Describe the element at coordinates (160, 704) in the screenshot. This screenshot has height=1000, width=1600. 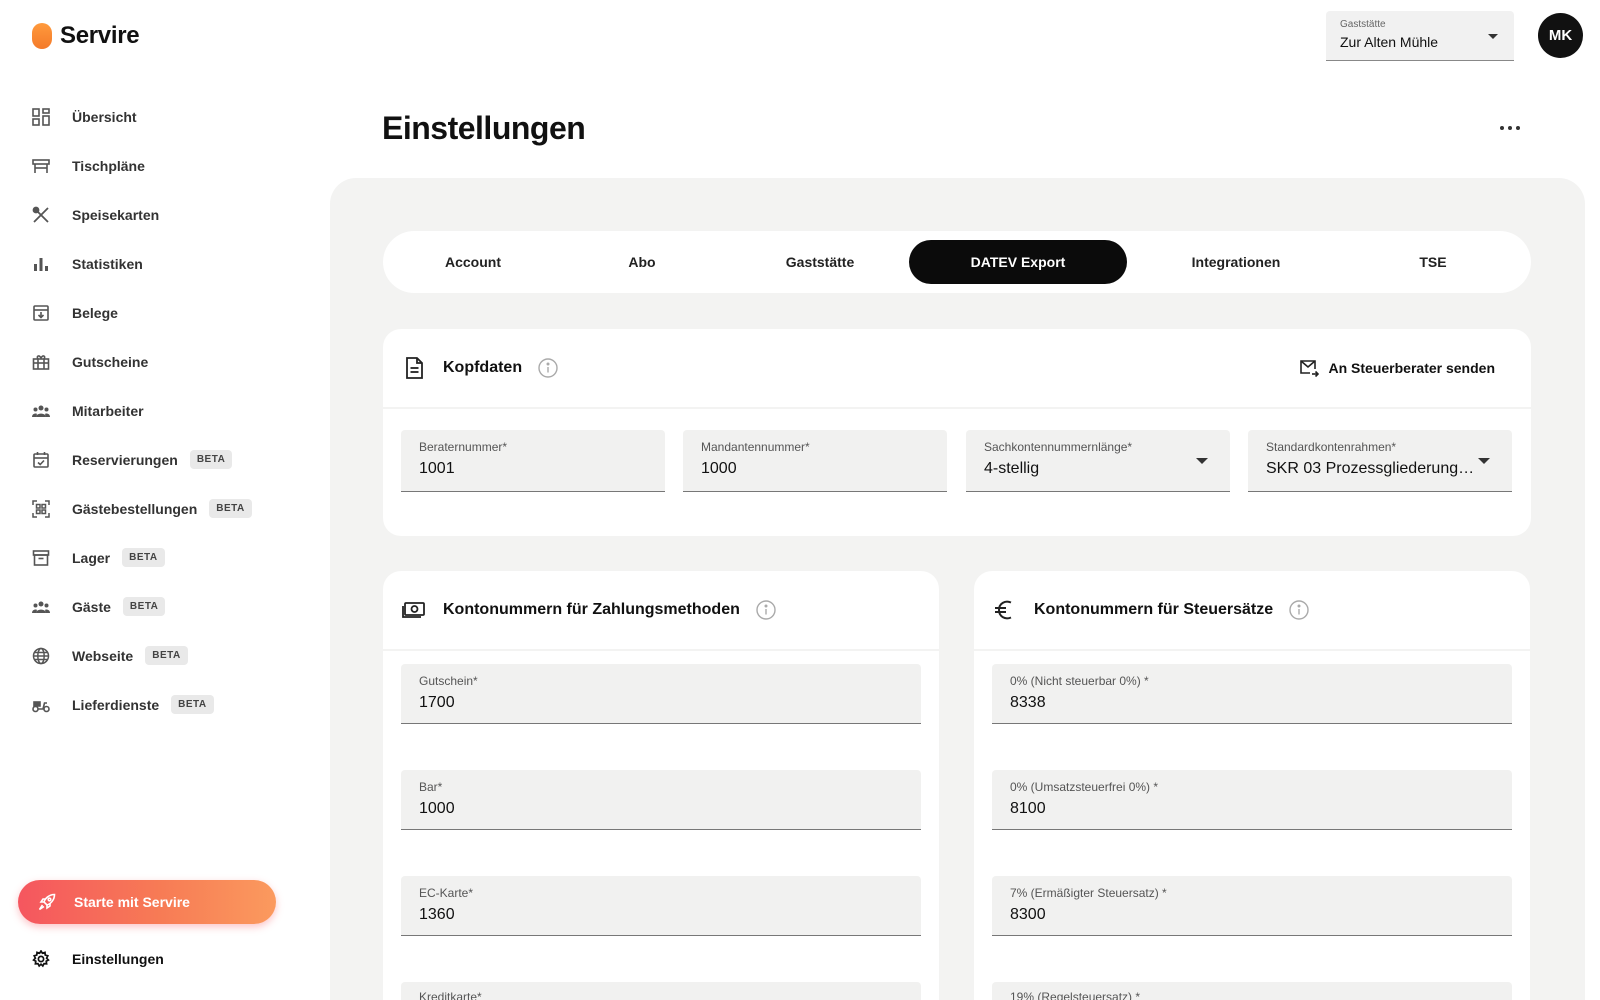
I see `sidebar-item-lieferdienste: Lieferdienste BETA` at that location.